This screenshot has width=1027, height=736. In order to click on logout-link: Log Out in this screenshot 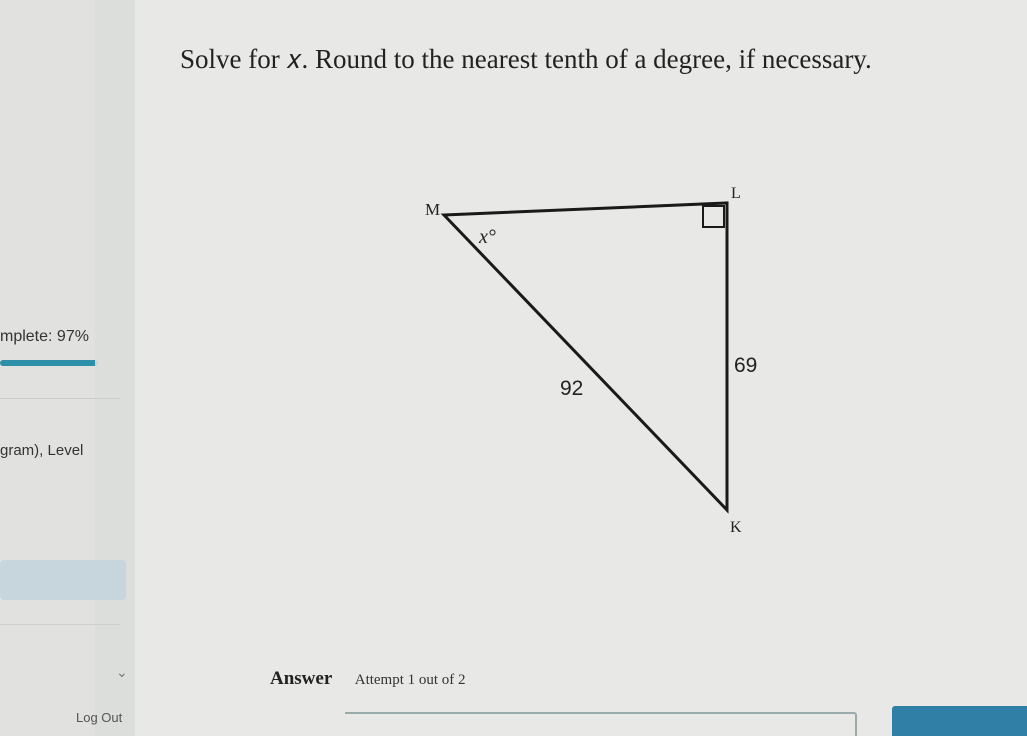, I will do `click(99, 717)`.